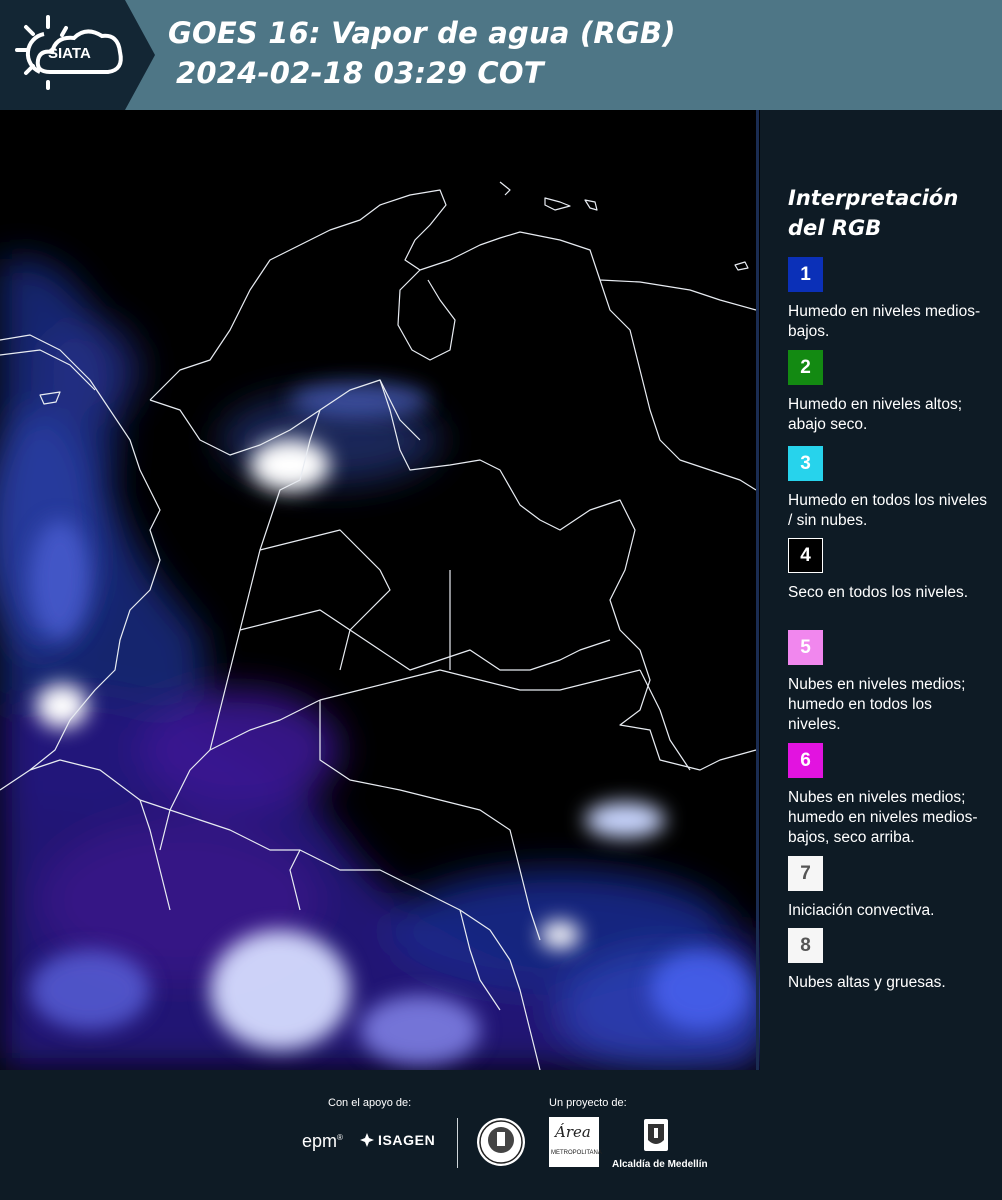 The width and height of the screenshot is (1002, 1200). I want to click on legend-description-3: Humedo en todos los niveles / sin nubes., so click(888, 510).